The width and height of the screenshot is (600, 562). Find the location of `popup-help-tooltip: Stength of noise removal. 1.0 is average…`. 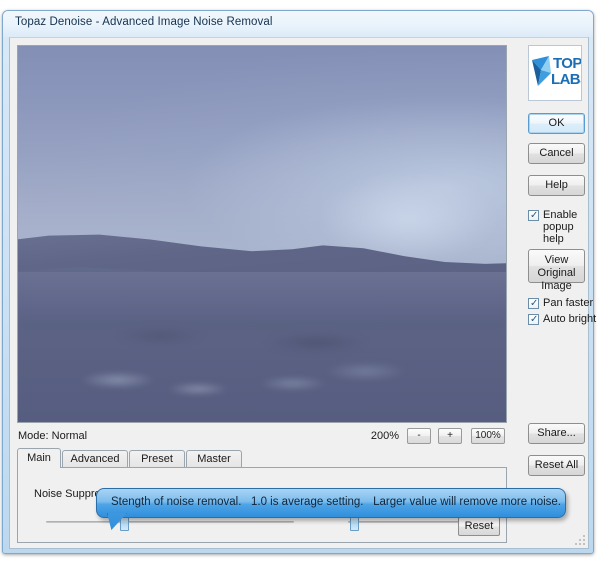

popup-help-tooltip: Stength of noise removal. 1.0 is average… is located at coordinates (331, 509).